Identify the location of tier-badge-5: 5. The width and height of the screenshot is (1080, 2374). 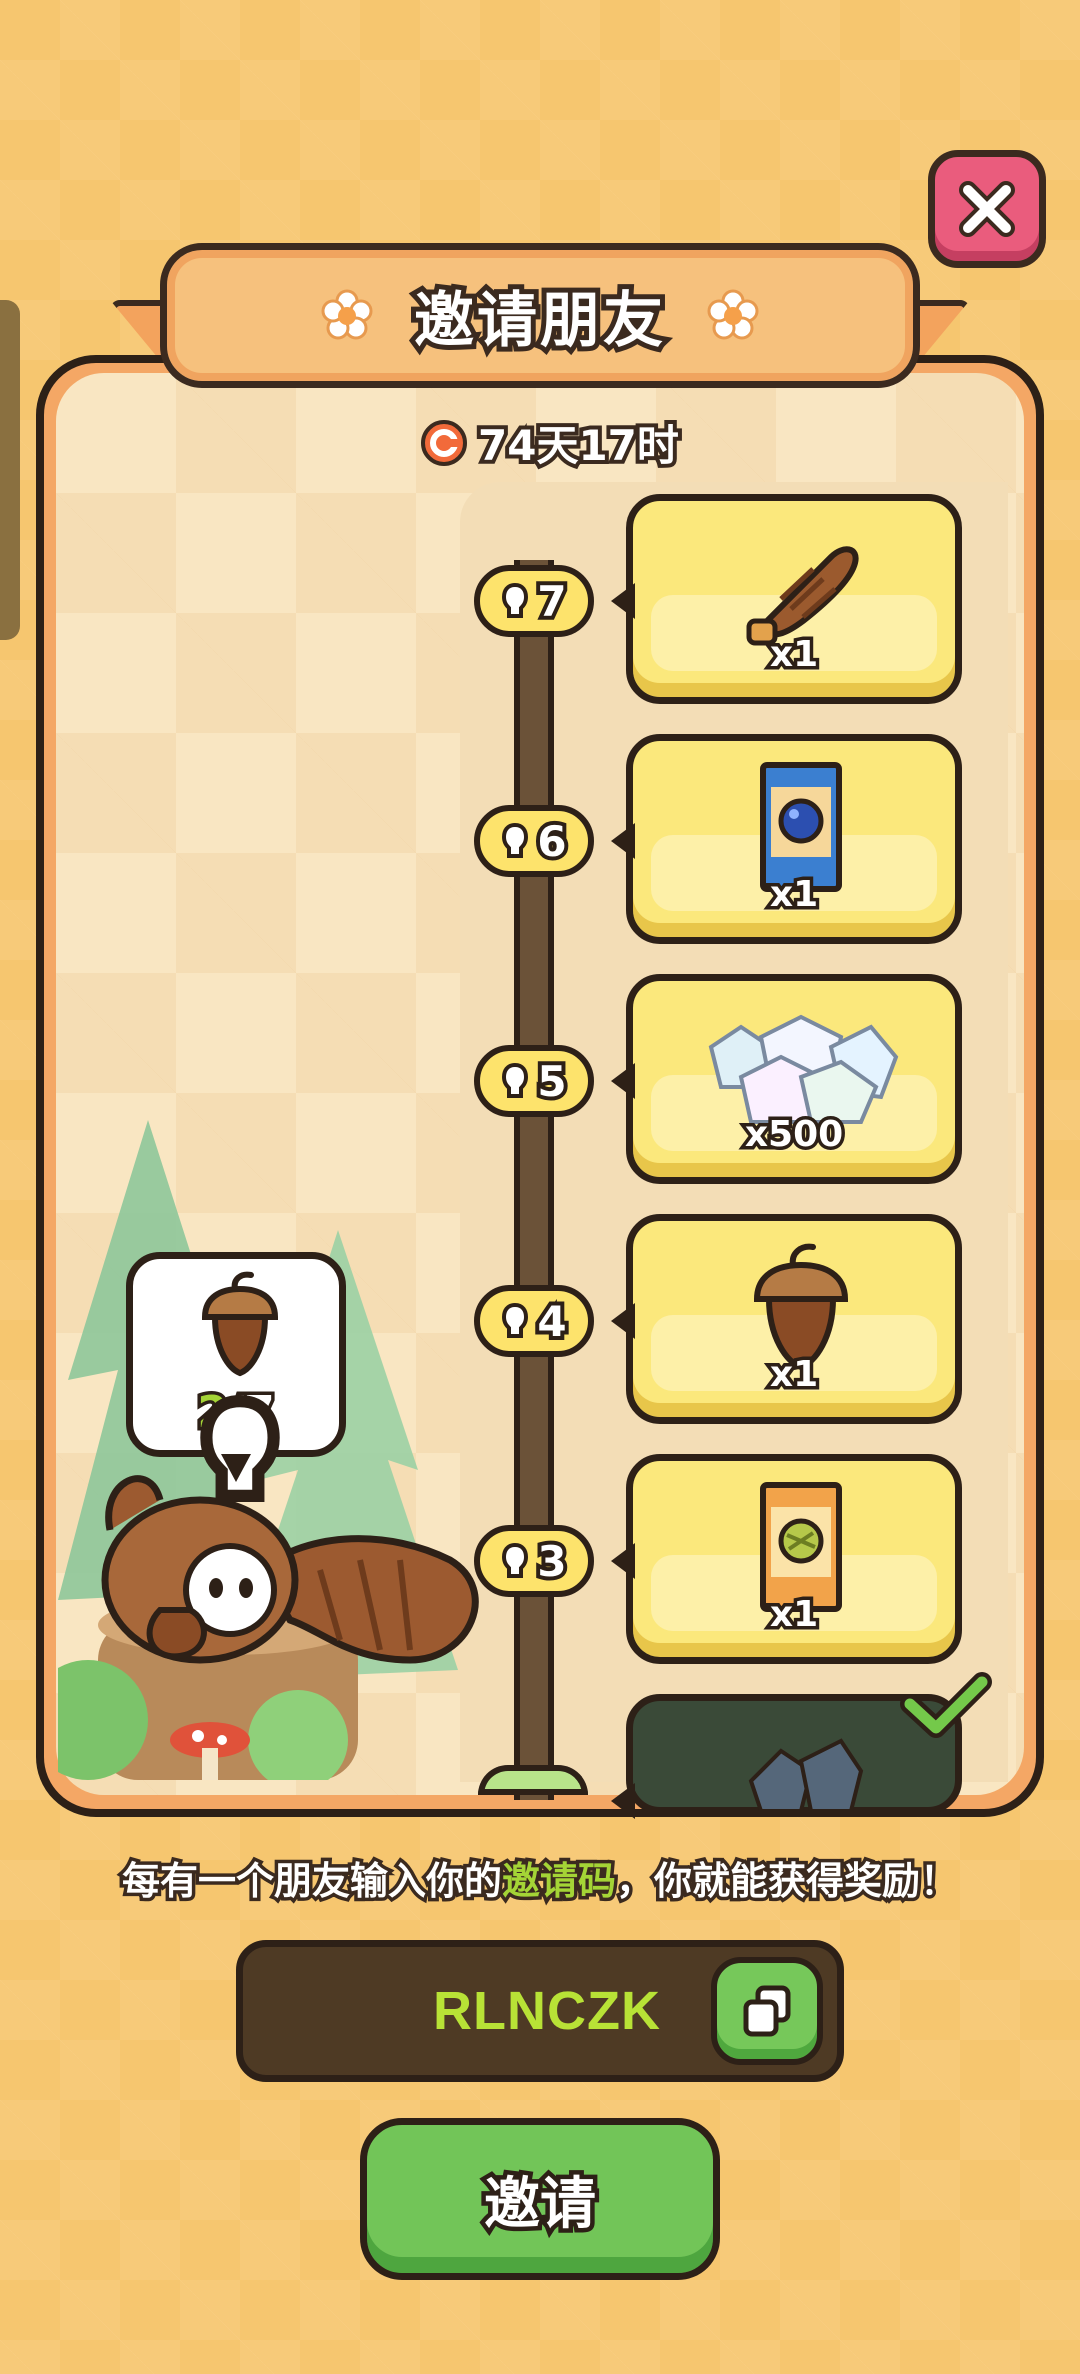
(534, 1081).